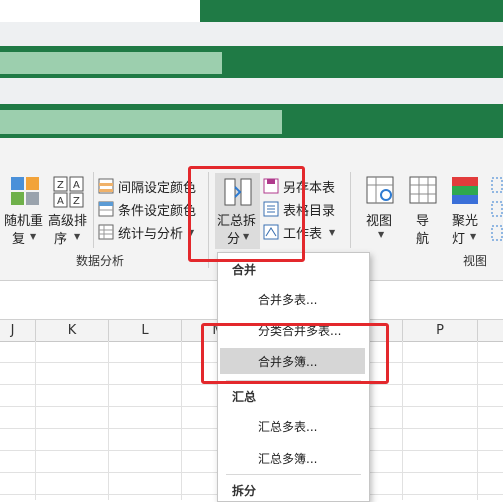 Image resolution: width=503 pixels, height=502 pixels. What do you see at coordinates (18, 330) in the screenshot?
I see `column-header: J` at bounding box center [18, 330].